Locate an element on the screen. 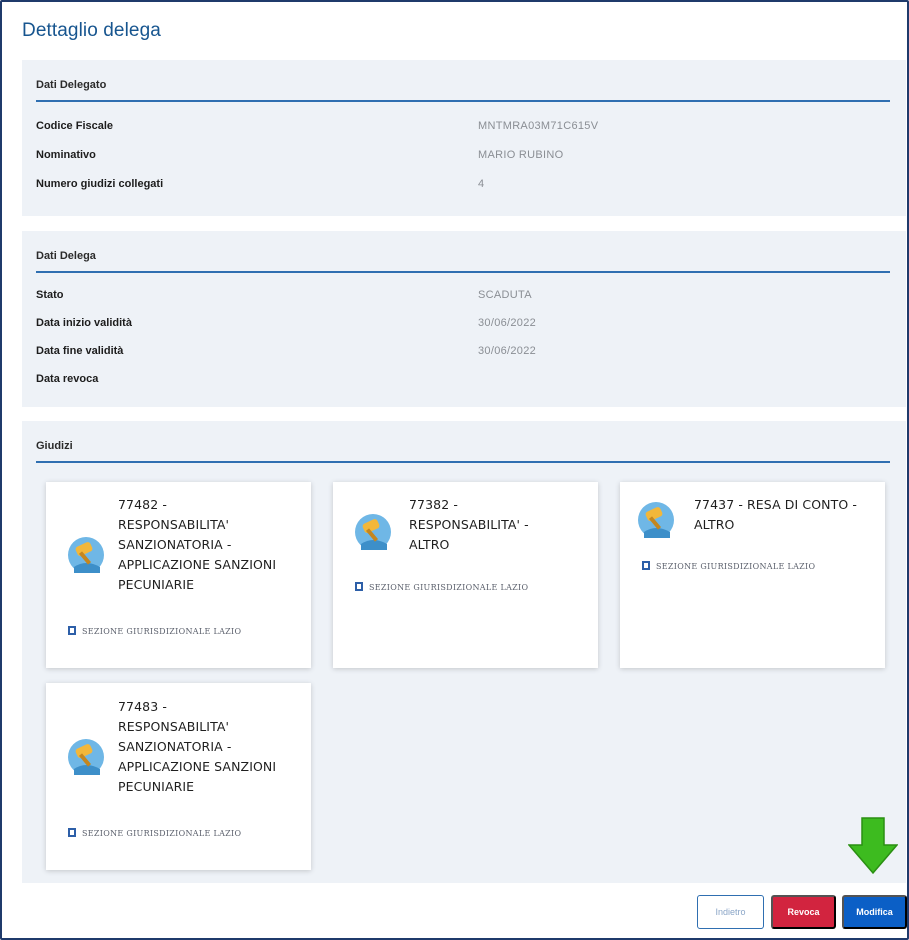  data-fine-label: Data fine validità is located at coordinates (80, 351).